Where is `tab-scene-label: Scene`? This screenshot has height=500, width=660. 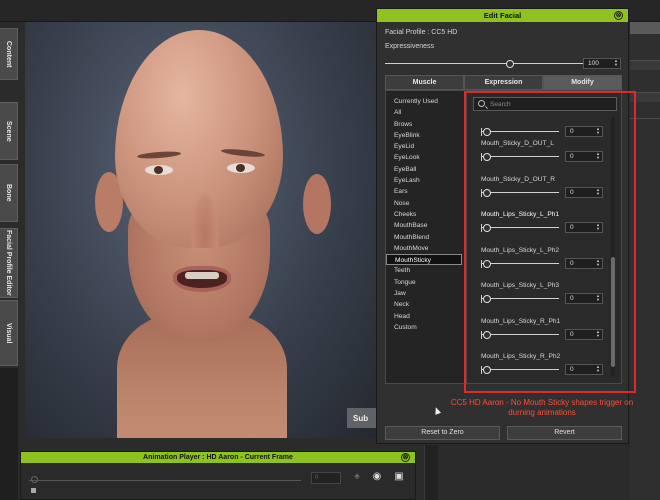
tab-scene-label: Scene is located at coordinates (8, 131).